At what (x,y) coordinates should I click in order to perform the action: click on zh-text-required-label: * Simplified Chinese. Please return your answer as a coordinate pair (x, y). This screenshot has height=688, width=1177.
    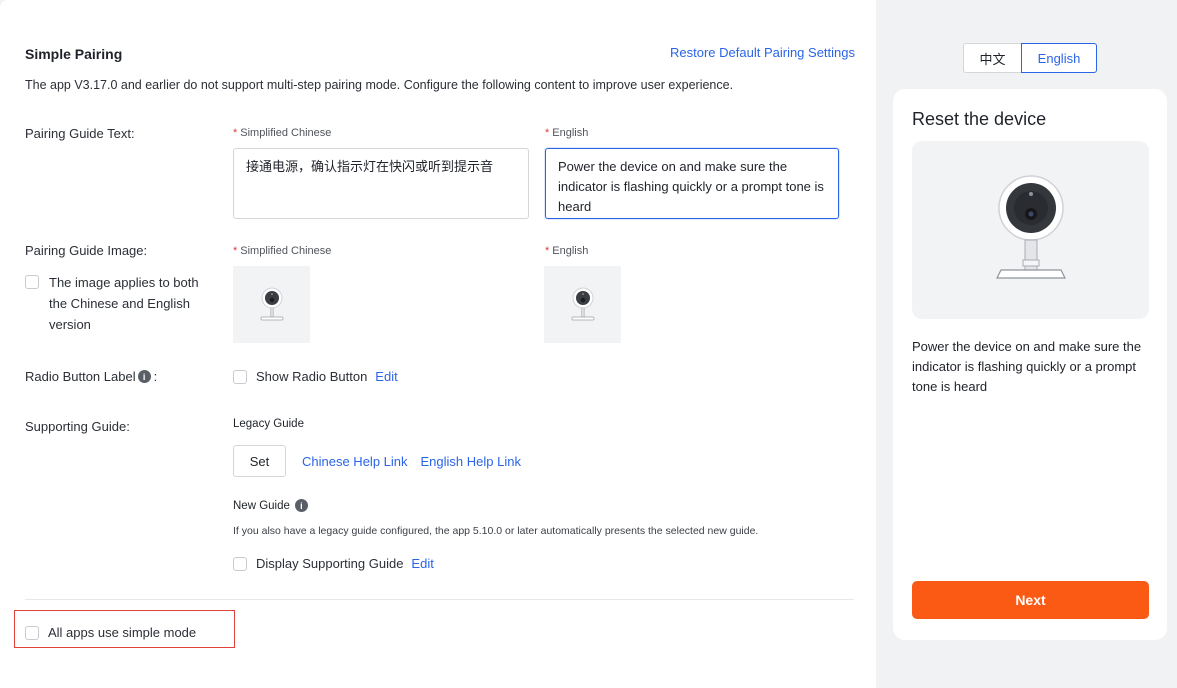
    Looking at the image, I should click on (282, 133).